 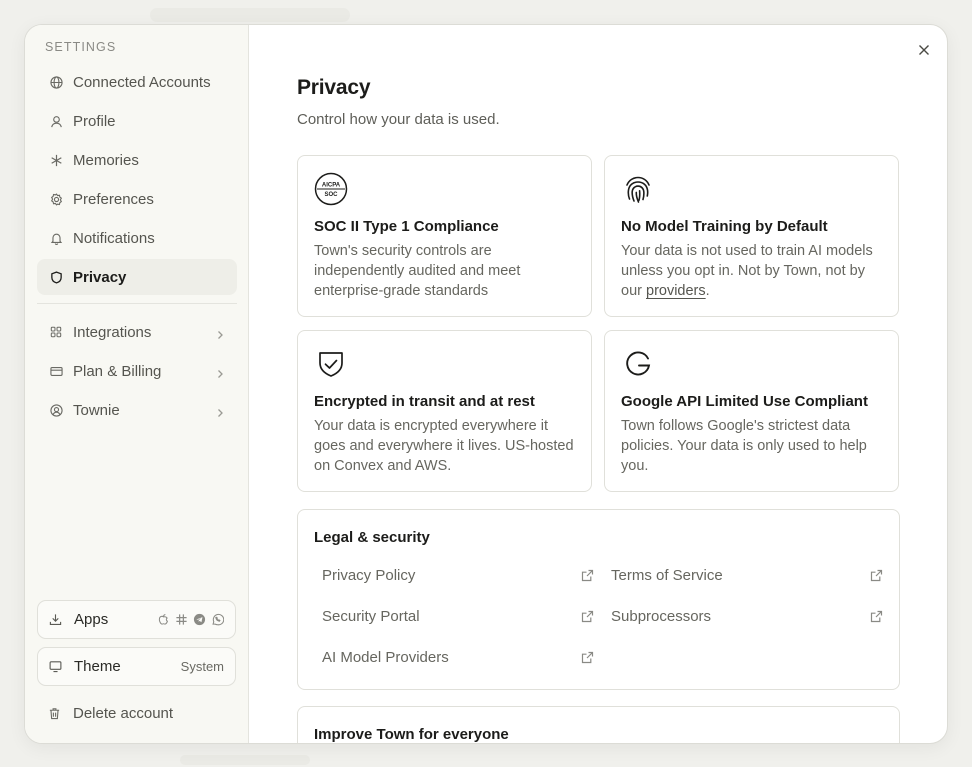 I want to click on close-icon, so click(x=924, y=50).